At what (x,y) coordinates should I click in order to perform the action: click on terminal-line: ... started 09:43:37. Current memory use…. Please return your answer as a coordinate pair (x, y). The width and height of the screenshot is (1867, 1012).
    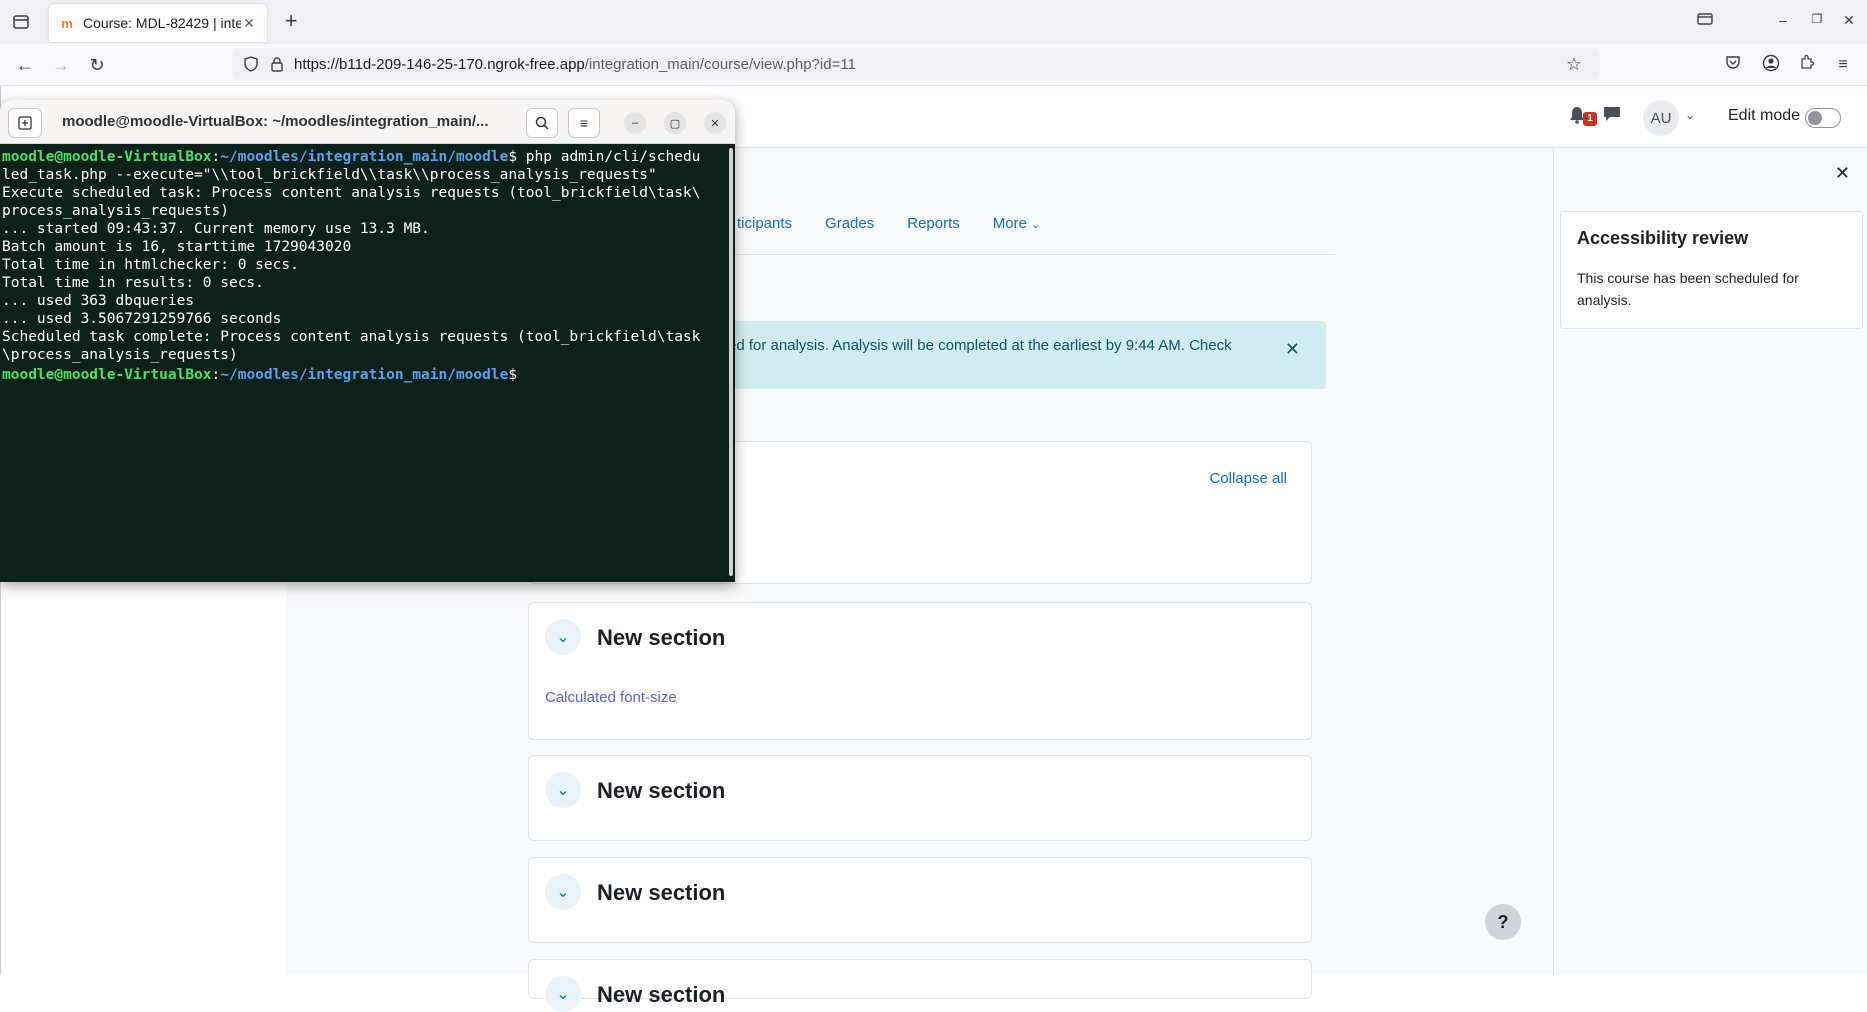
    Looking at the image, I should click on (216, 229).